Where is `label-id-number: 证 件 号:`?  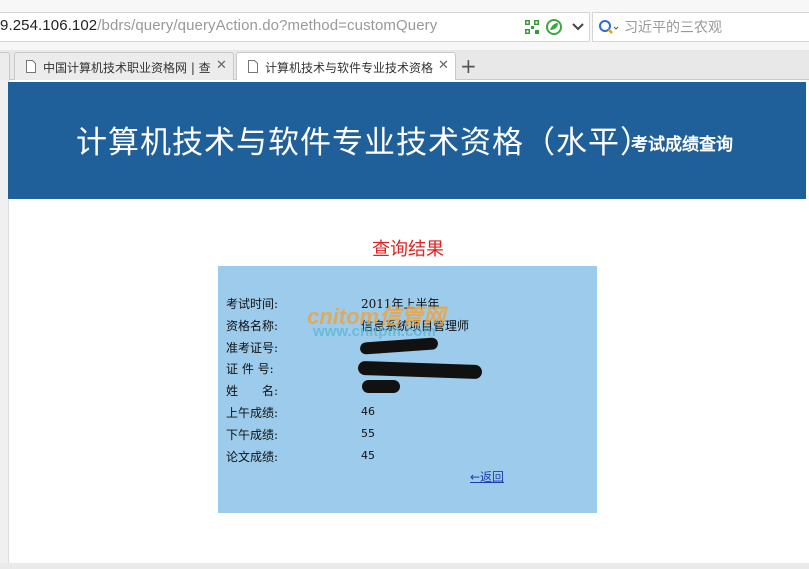 label-id-number: 证 件 号: is located at coordinates (250, 369).